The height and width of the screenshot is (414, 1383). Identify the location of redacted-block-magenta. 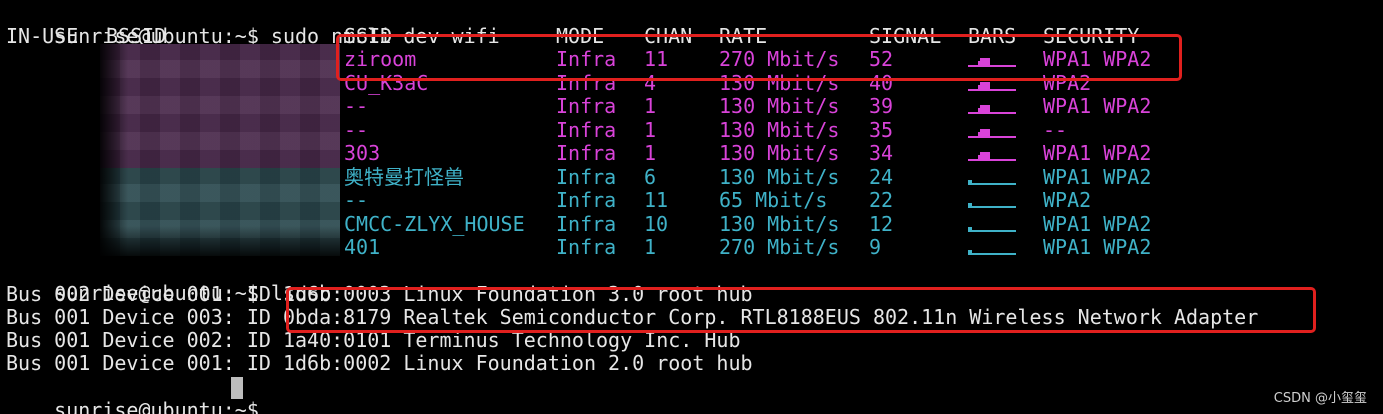
(220, 106).